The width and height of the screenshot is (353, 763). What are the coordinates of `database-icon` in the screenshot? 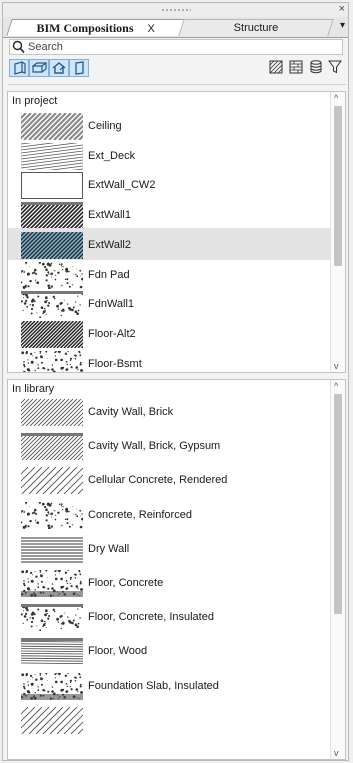 It's located at (316, 67).